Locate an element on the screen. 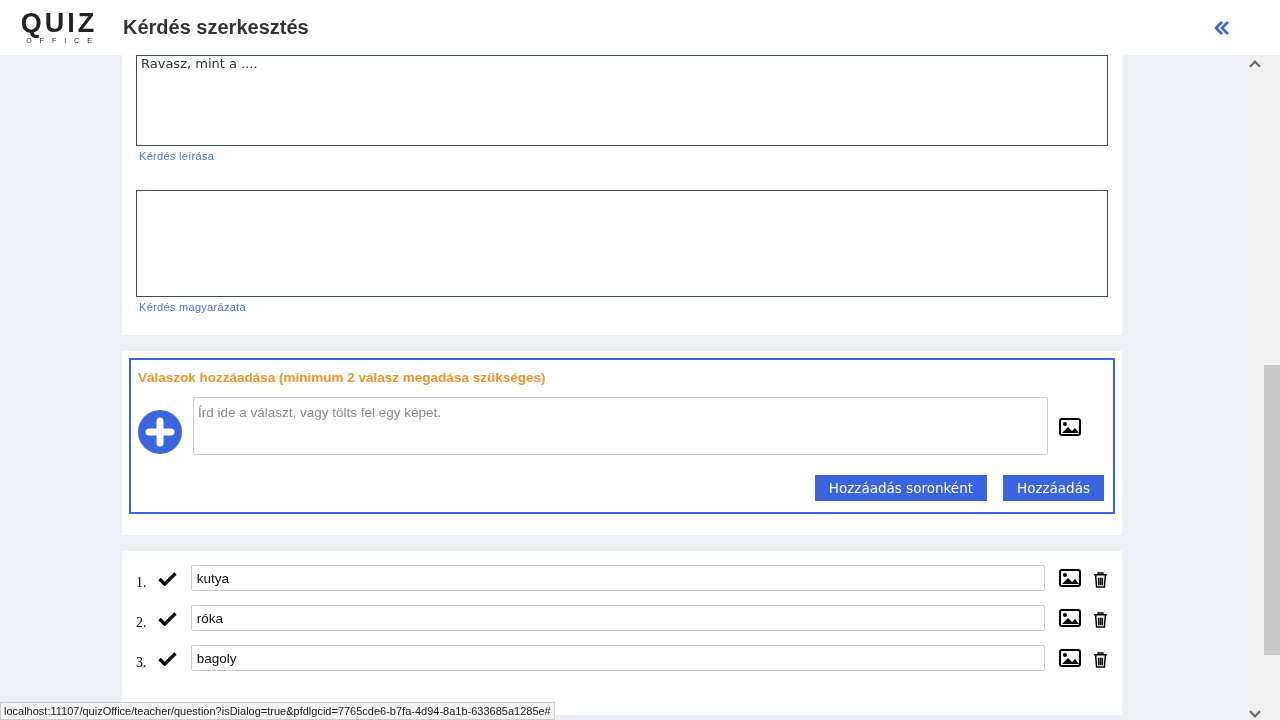  add-button: Hozzáadás soronként is located at coordinates (900, 488).